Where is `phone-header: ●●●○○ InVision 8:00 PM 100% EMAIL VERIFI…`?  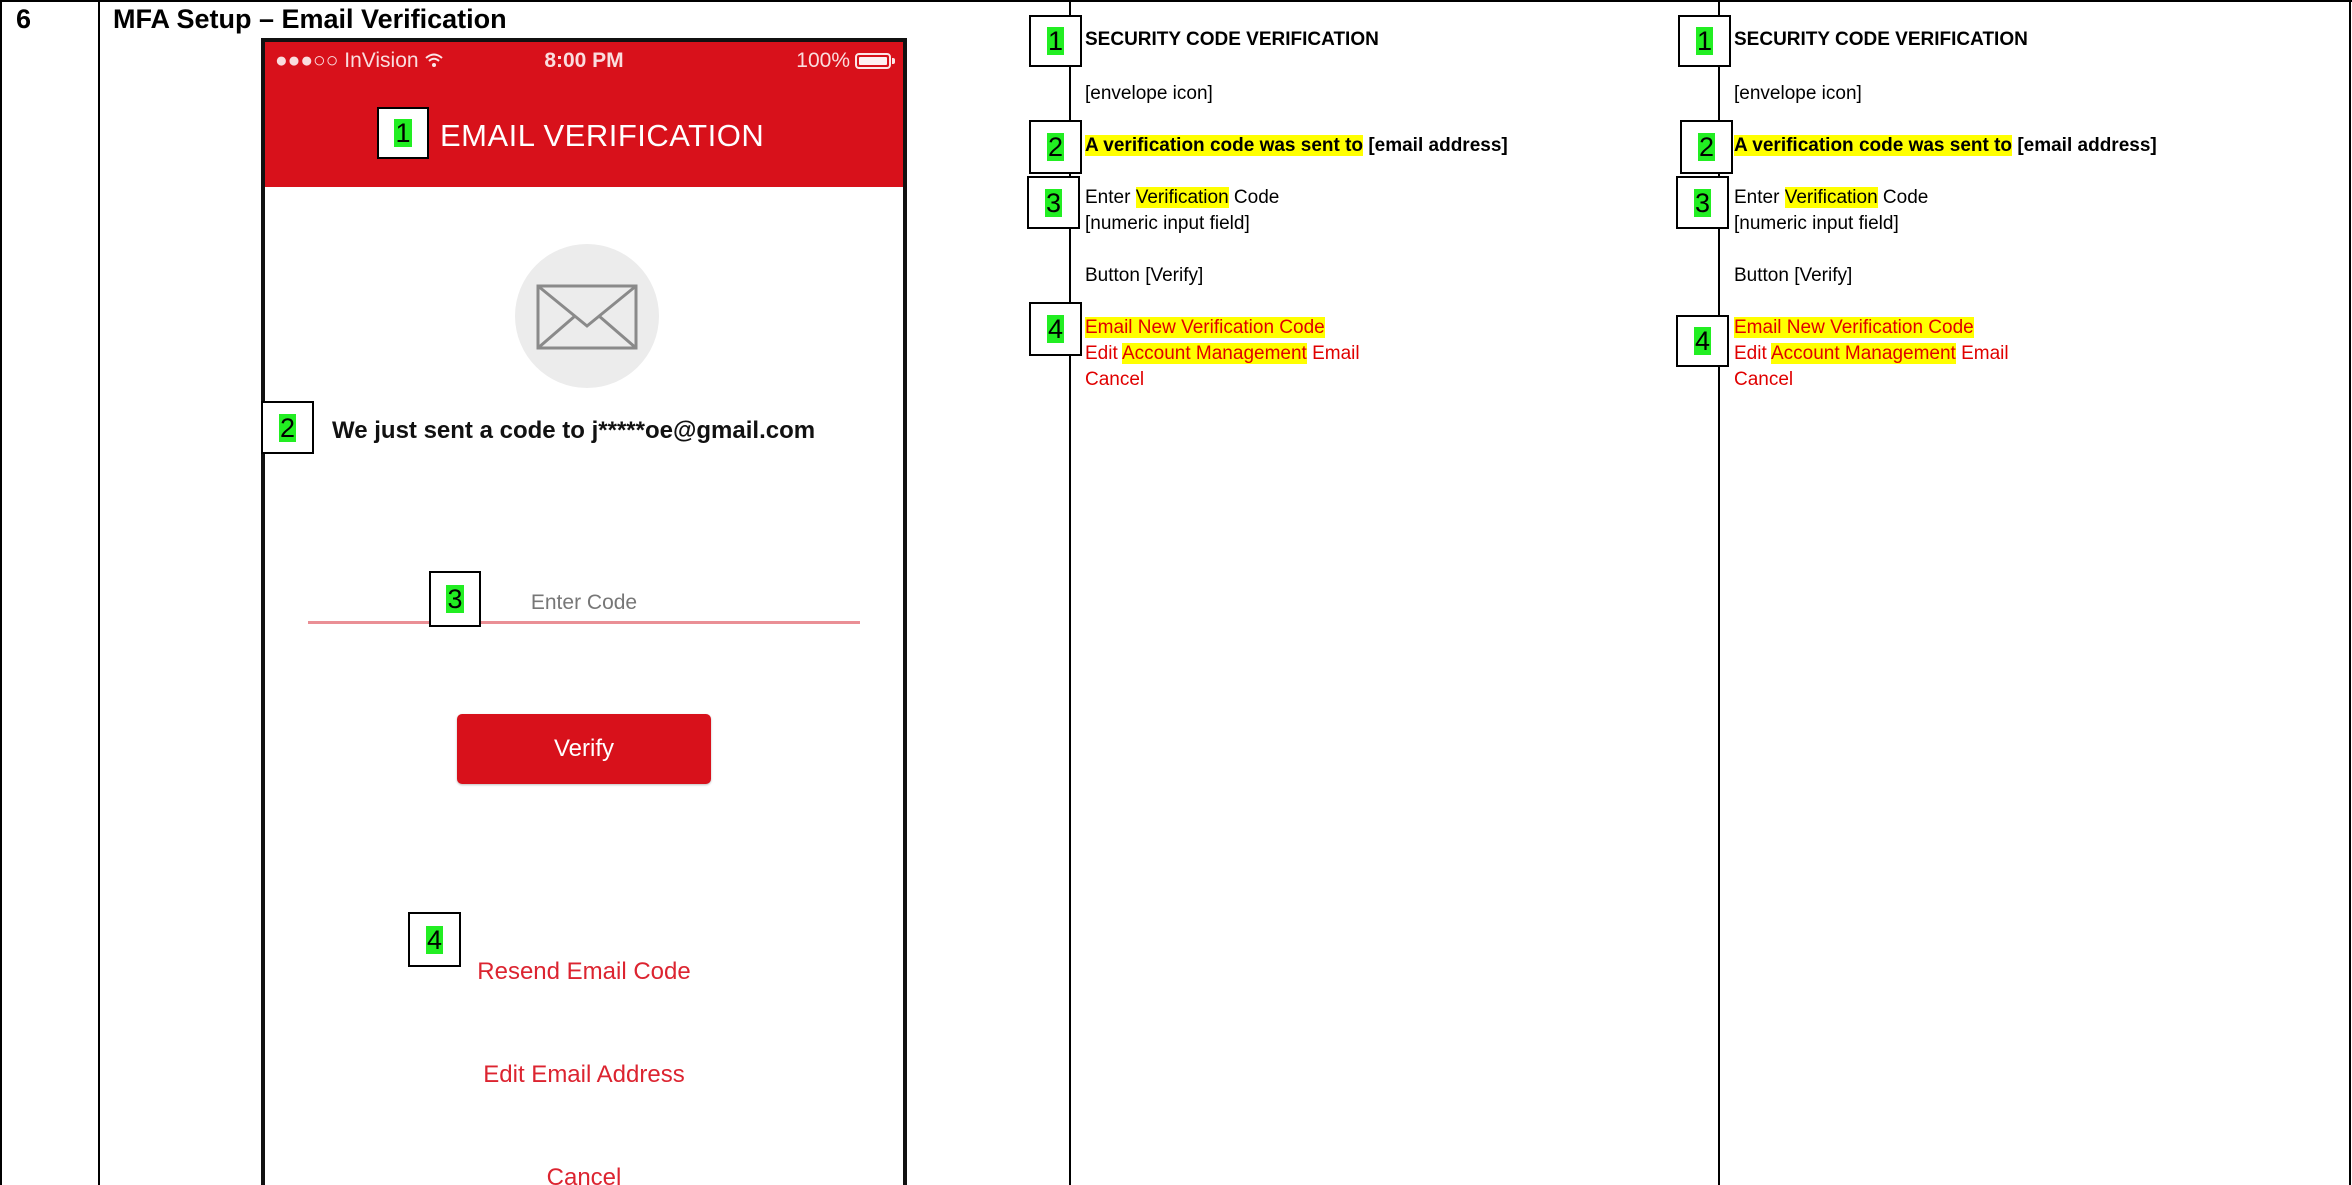
phone-header: ●●●○○ InVision 8:00 PM 100% EMAIL VERIFI… is located at coordinates (584, 114).